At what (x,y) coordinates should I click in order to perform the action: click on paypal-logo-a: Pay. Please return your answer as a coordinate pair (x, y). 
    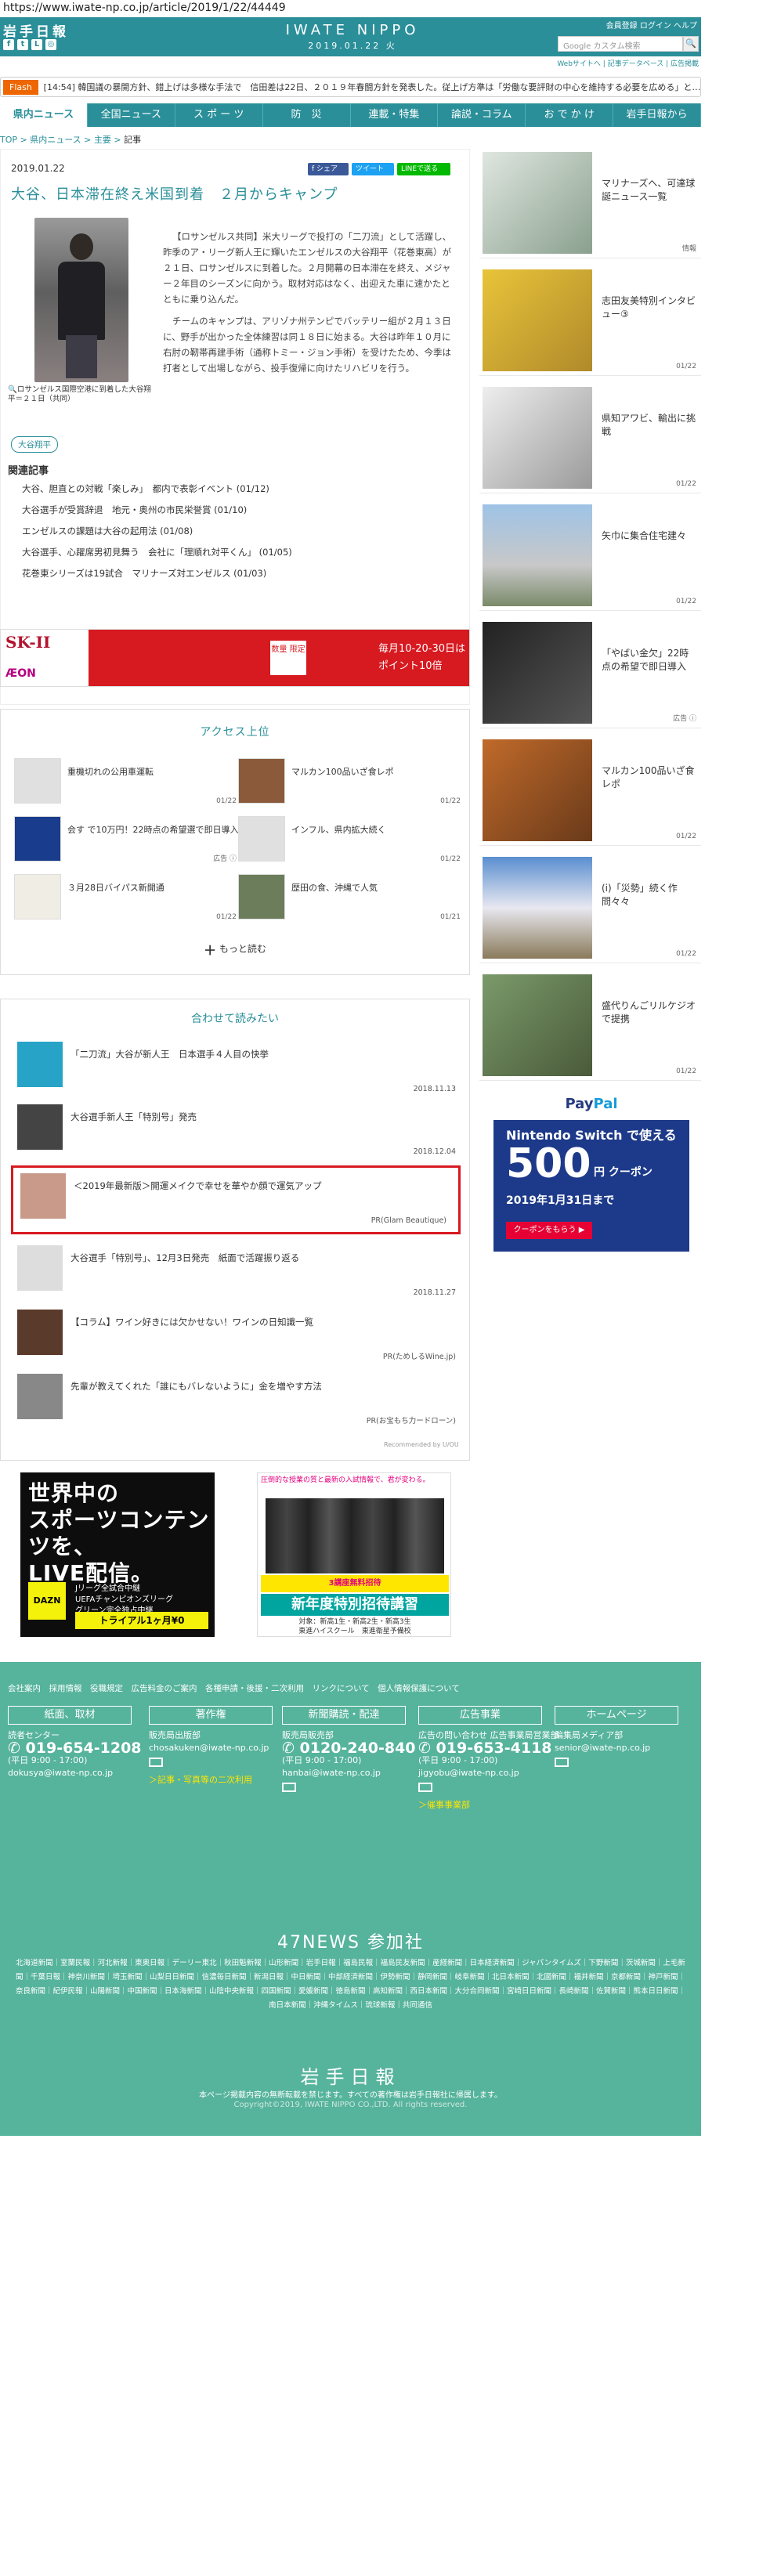
    Looking at the image, I should click on (579, 1104).